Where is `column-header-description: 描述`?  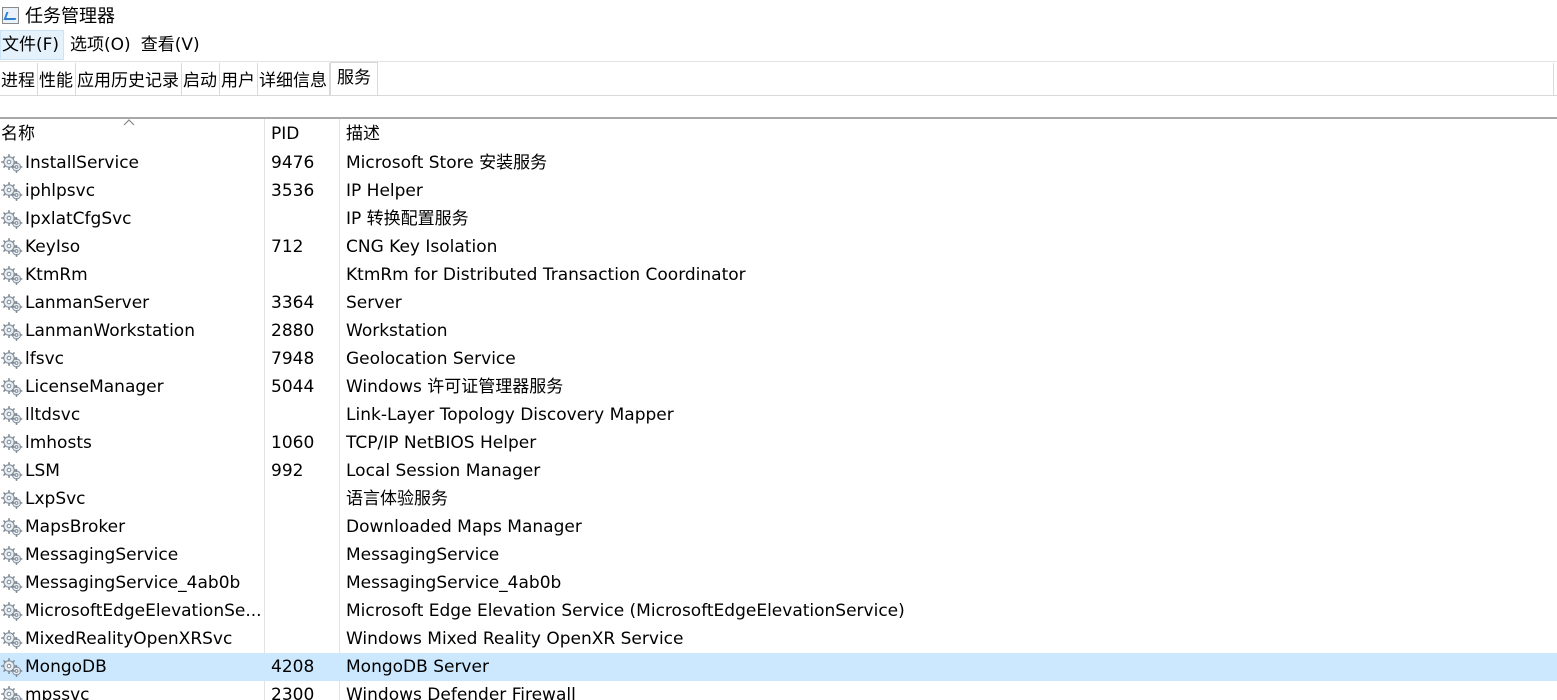
column-header-description: 描述 is located at coordinates (363, 134).